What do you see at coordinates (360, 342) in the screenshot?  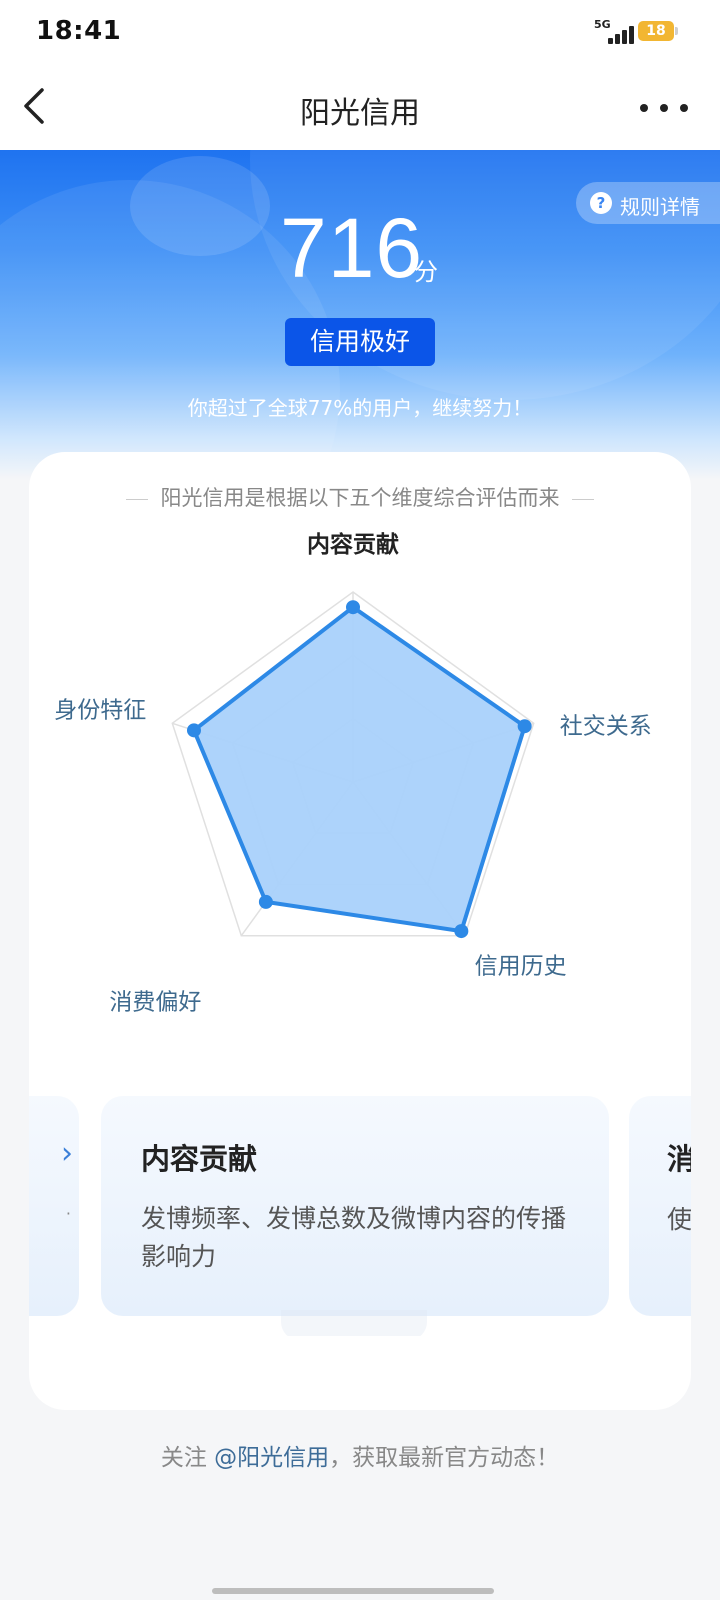 I see `credit-level-badge: 信用极好` at bounding box center [360, 342].